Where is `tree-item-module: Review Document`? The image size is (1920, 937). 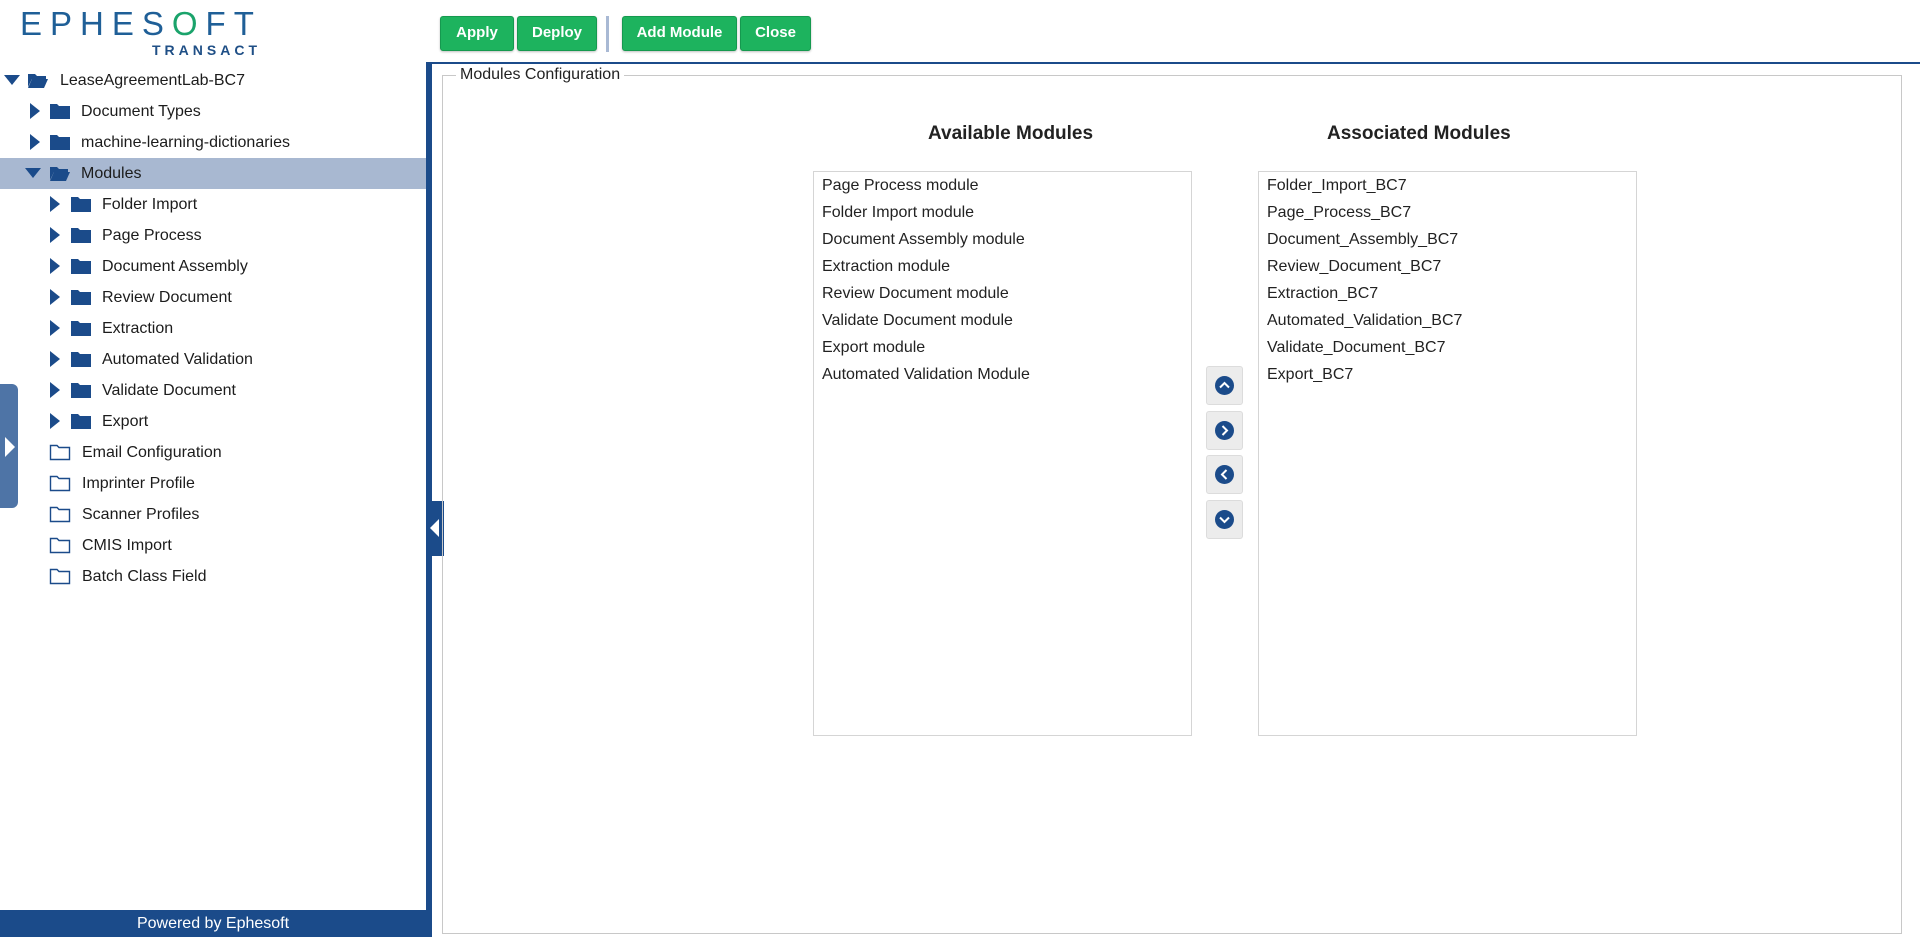 tree-item-module: Review Document is located at coordinates (213, 297).